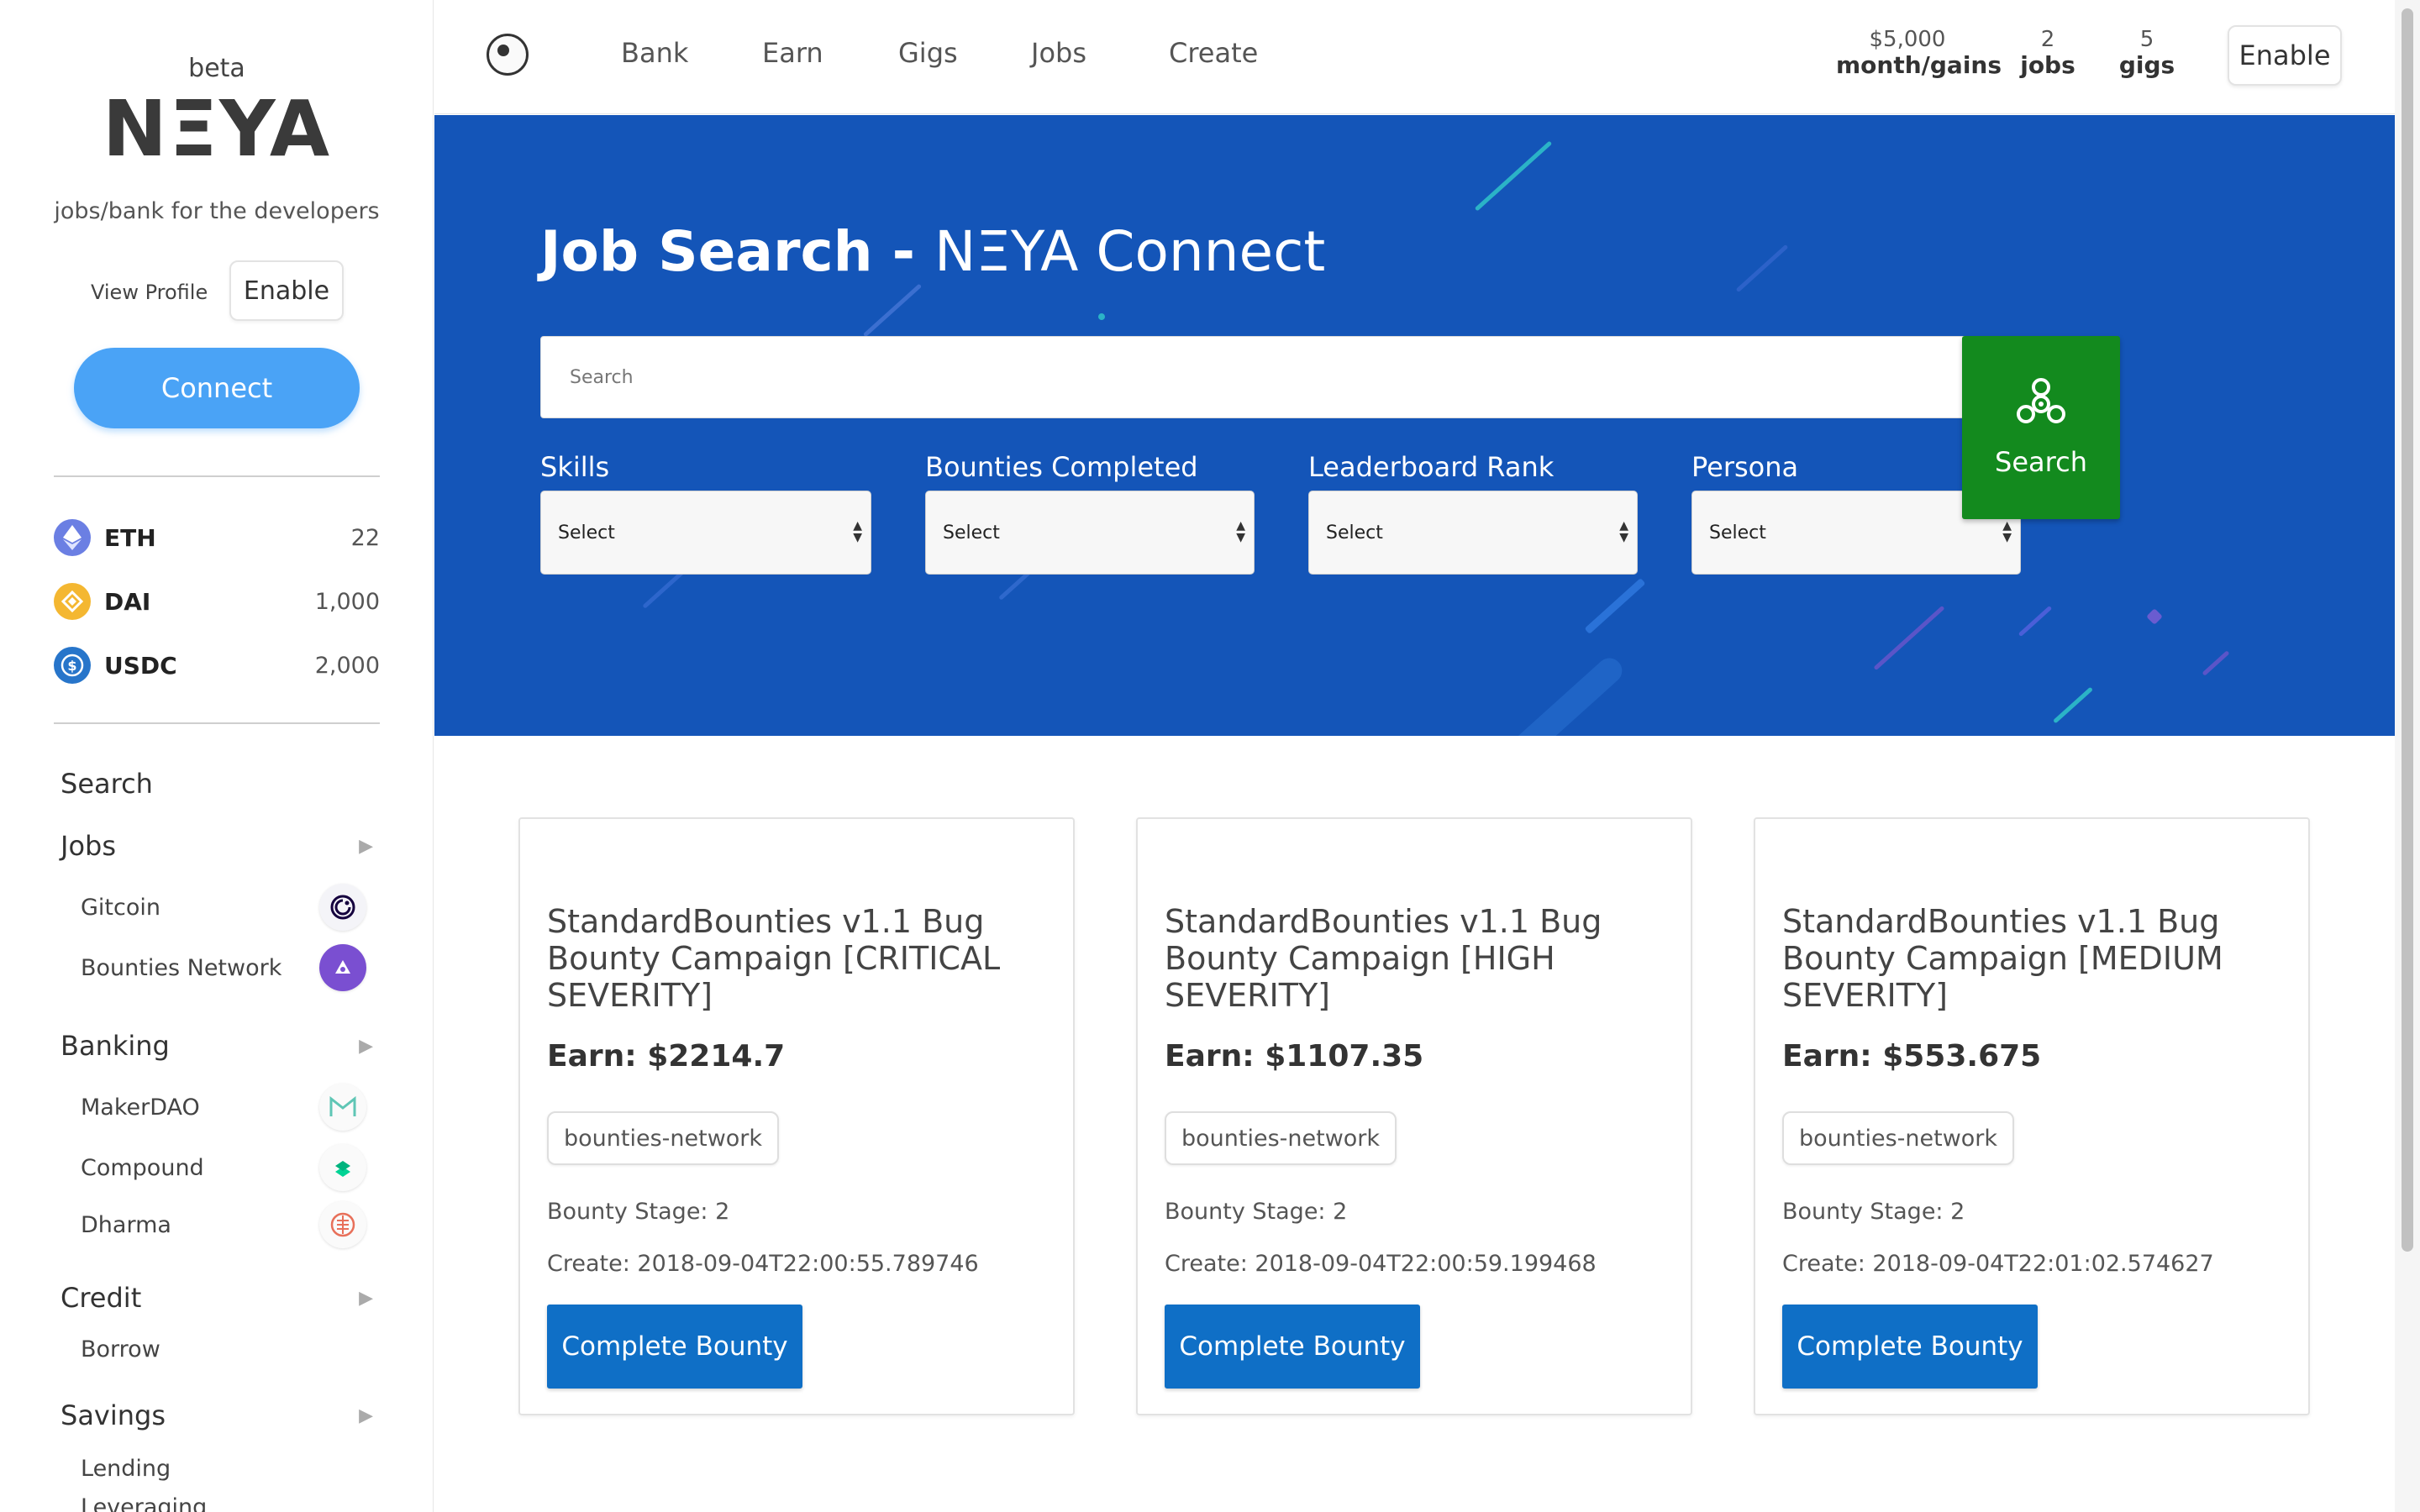  I want to click on top-enable-button: Enable, so click(2285, 55).